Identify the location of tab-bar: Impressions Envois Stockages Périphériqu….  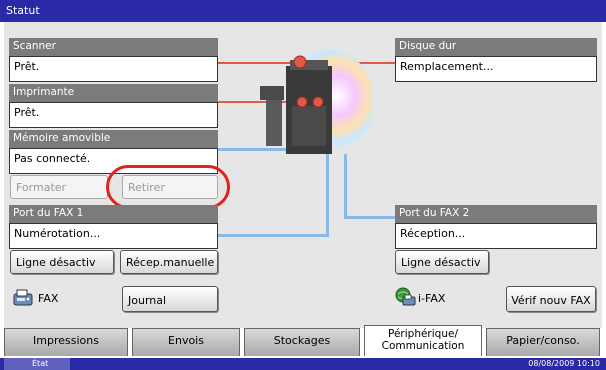
(303, 341).